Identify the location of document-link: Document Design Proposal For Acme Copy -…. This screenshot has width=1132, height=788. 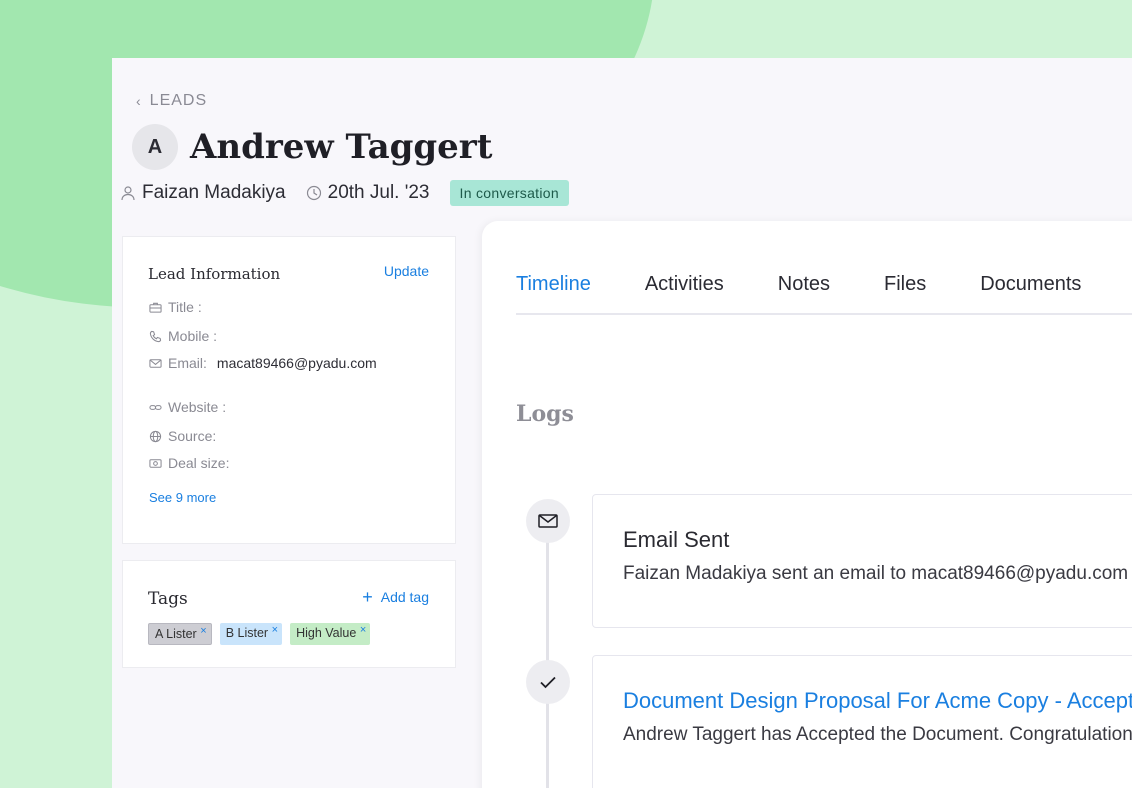
(877, 701).